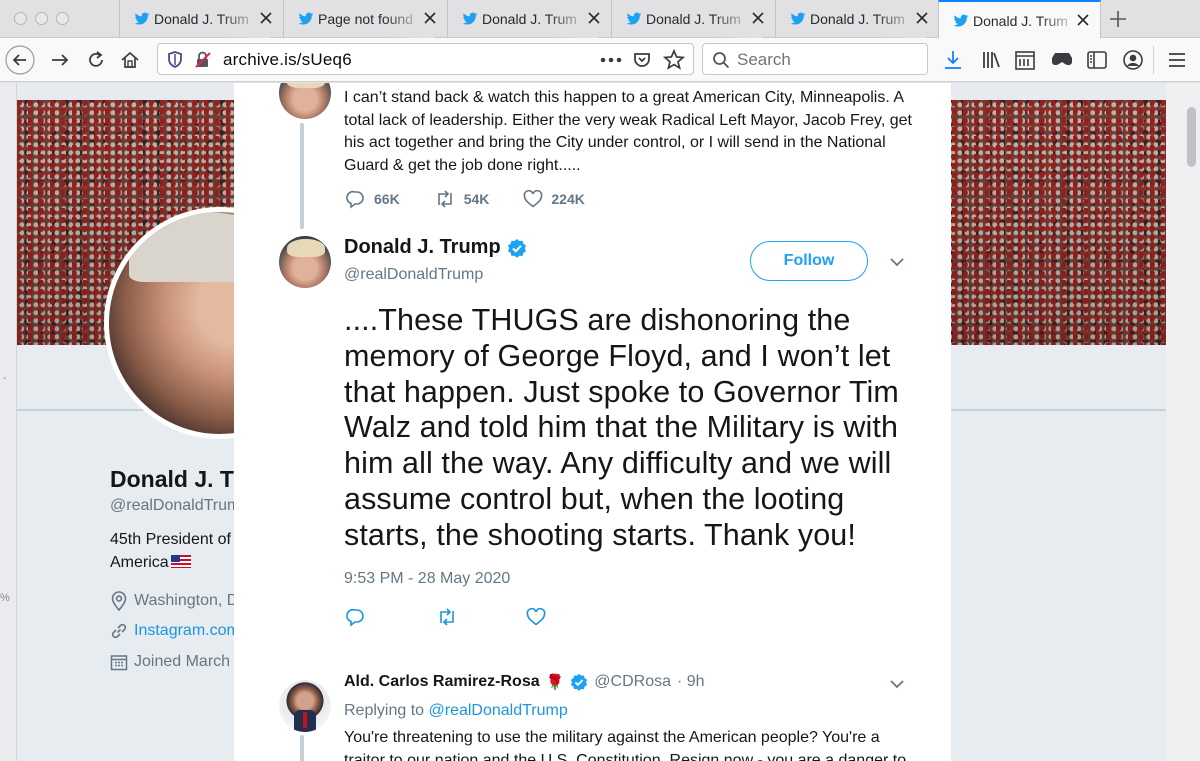  What do you see at coordinates (632, 682) in the screenshot?
I see `reply-author-handle: @CDRosa` at bounding box center [632, 682].